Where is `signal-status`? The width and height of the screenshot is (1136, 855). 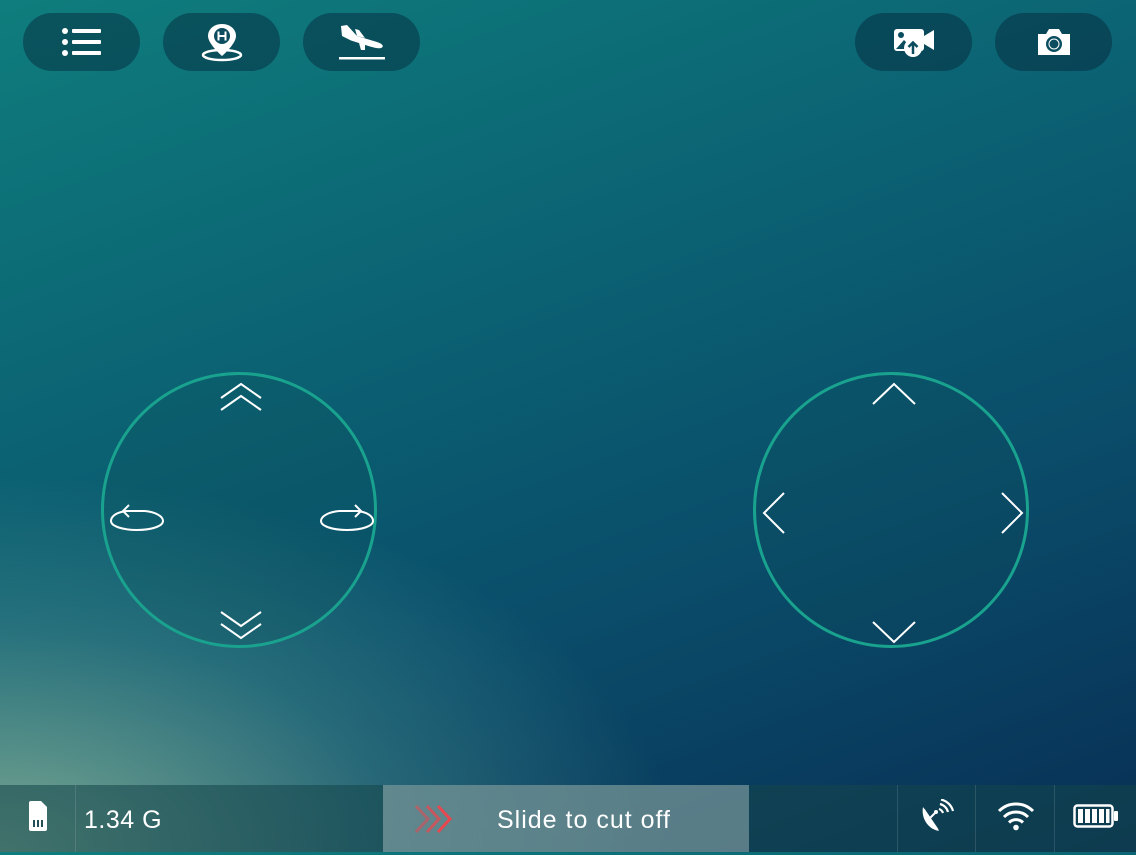 signal-status is located at coordinates (936, 818).